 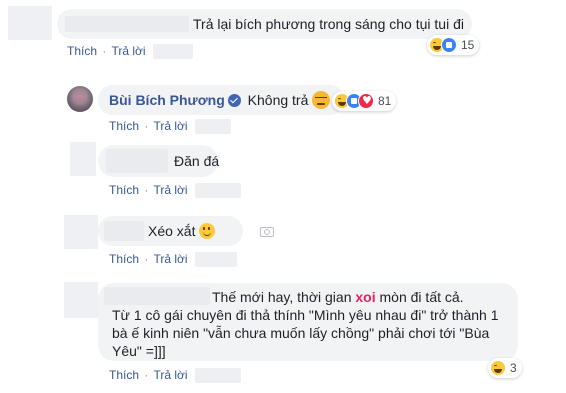 I want to click on comment-text: Thế mới hay, thời gian, so click(x=284, y=297).